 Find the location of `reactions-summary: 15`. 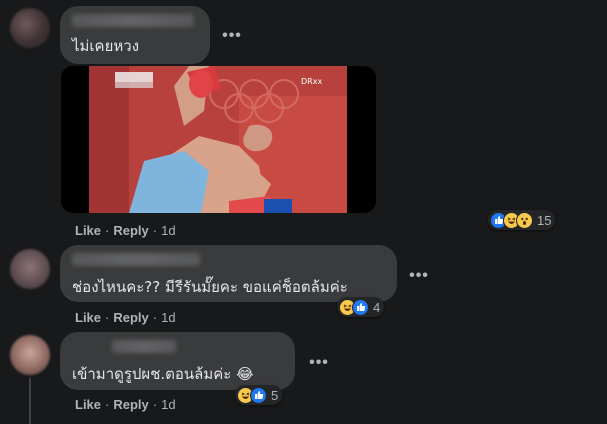

reactions-summary: 15 is located at coordinates (522, 220).